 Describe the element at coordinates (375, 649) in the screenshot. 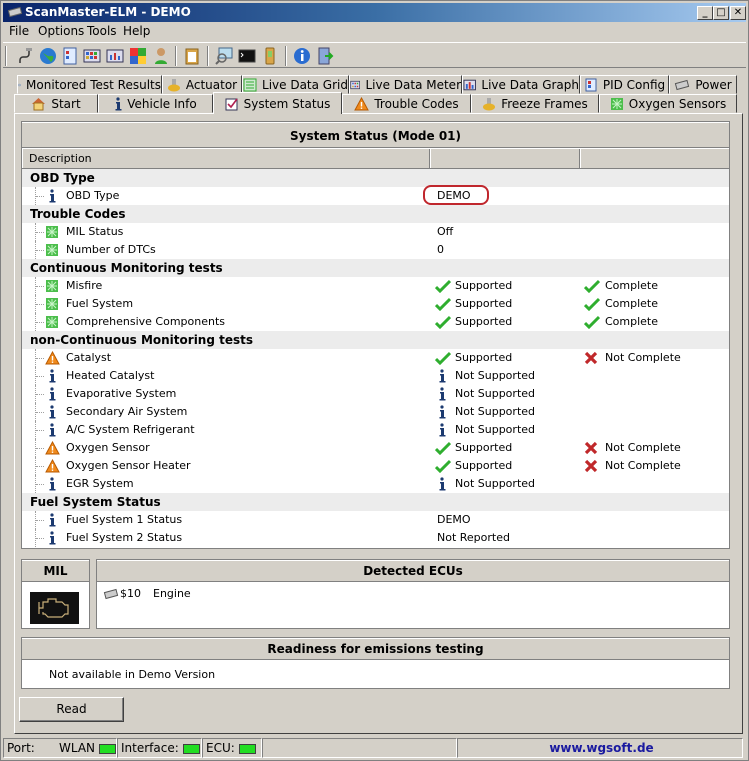

I see `readiness-title: Readiness for emissions testing` at that location.